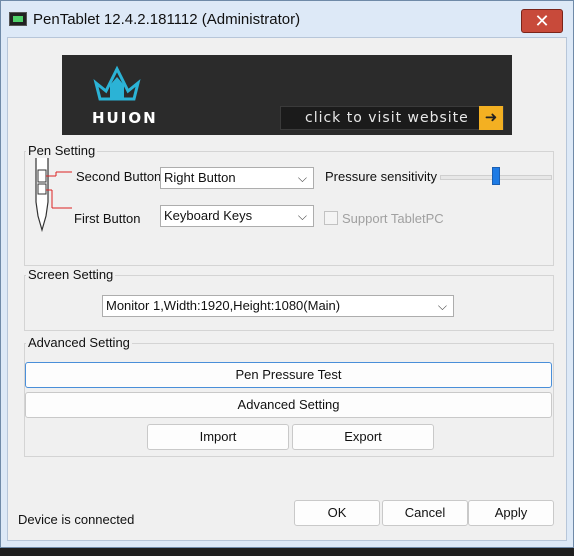  What do you see at coordinates (287, 95) in the screenshot?
I see `huion-banner: HUION click to visit website ➜` at bounding box center [287, 95].